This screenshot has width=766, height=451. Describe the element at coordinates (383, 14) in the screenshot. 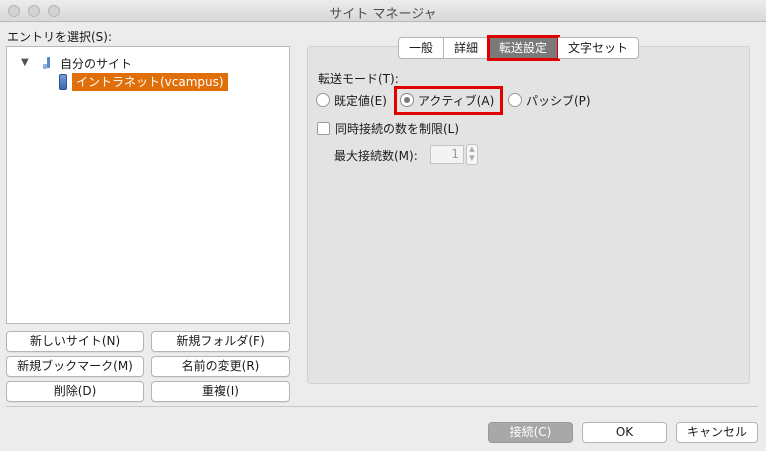

I see `window-title: サイト マネージャ` at that location.